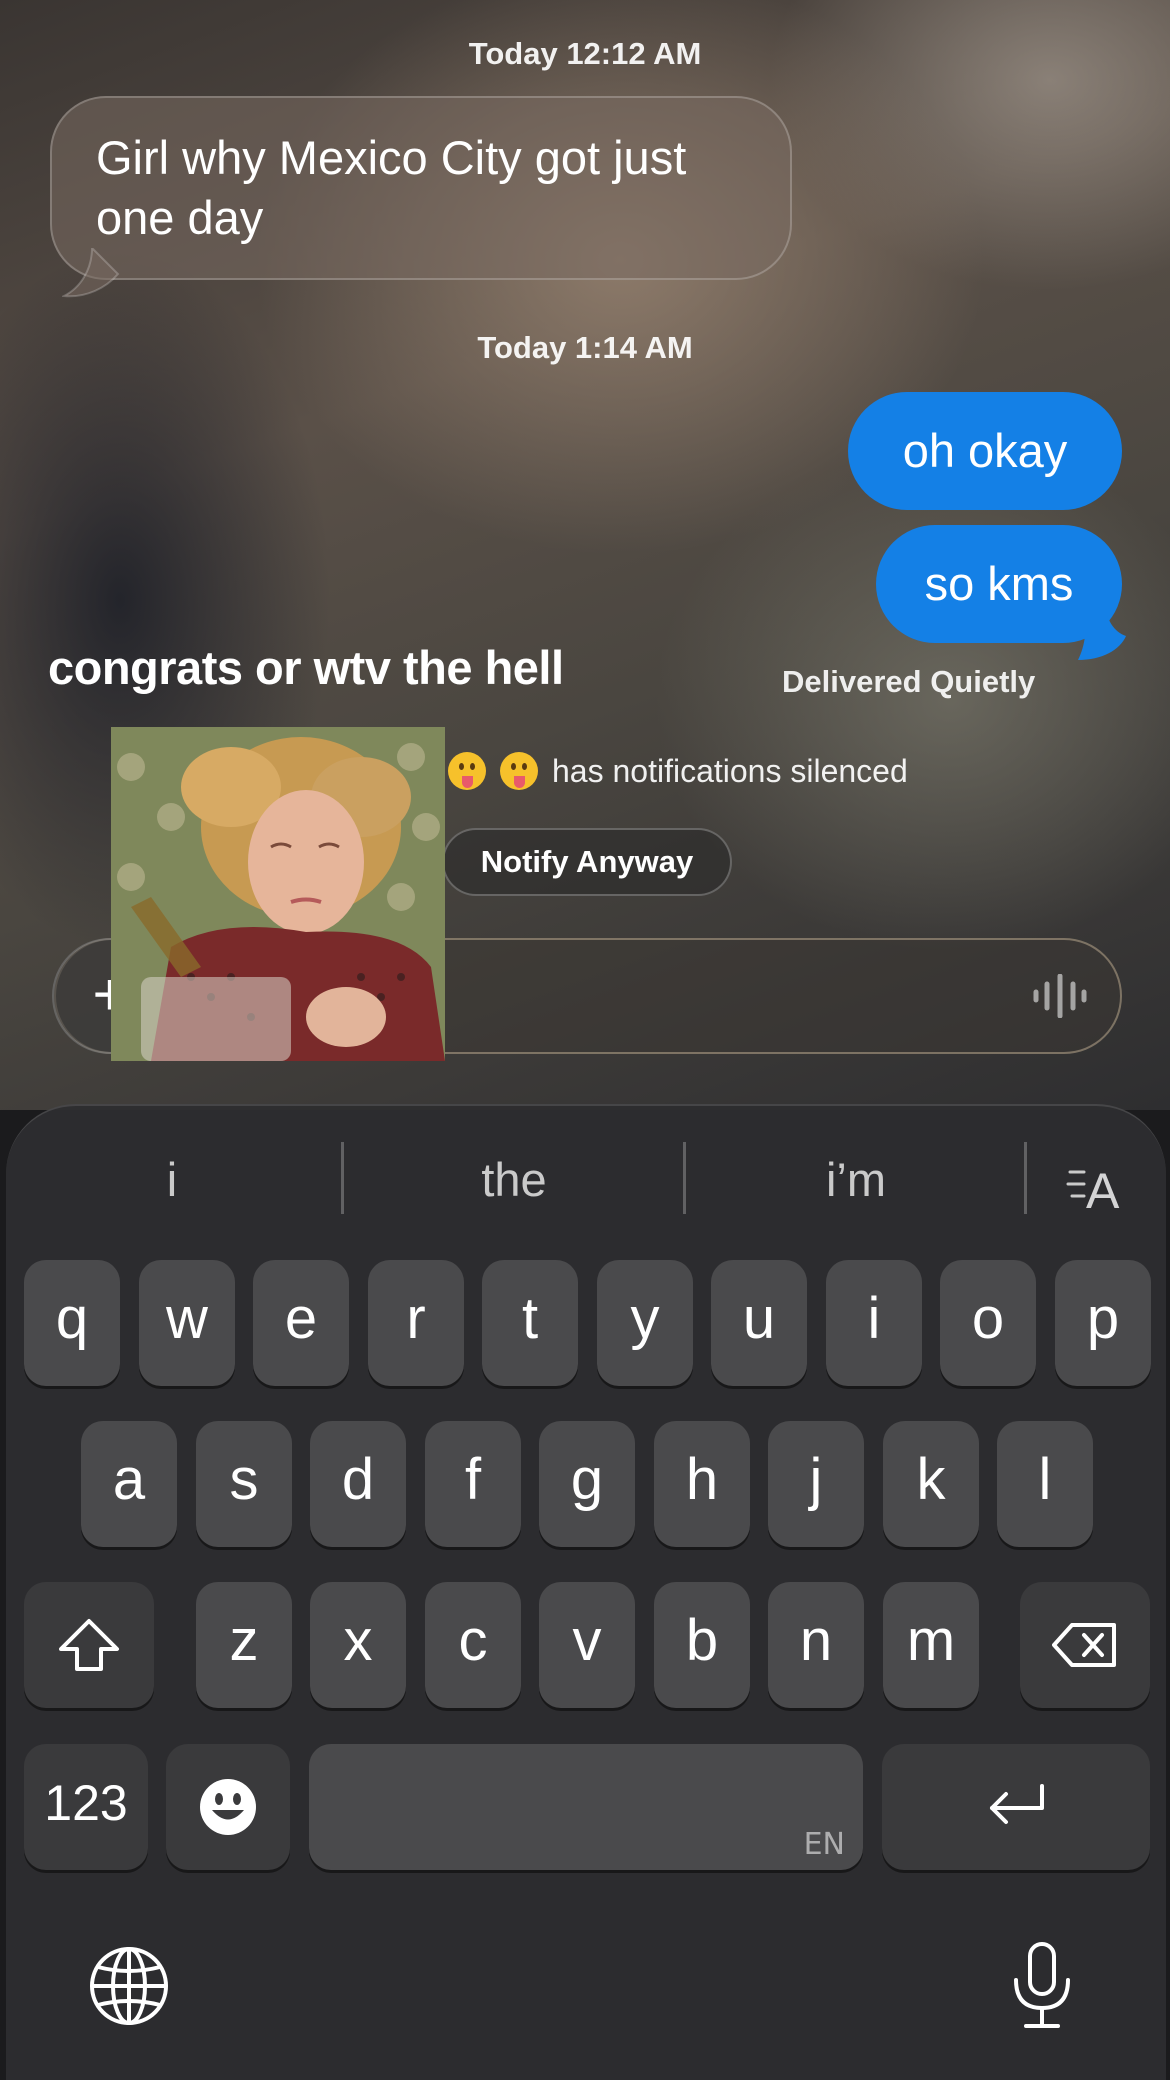 This screenshot has height=2080, width=1170. What do you see at coordinates (172, 1180) in the screenshot?
I see `suggestion-1: i` at bounding box center [172, 1180].